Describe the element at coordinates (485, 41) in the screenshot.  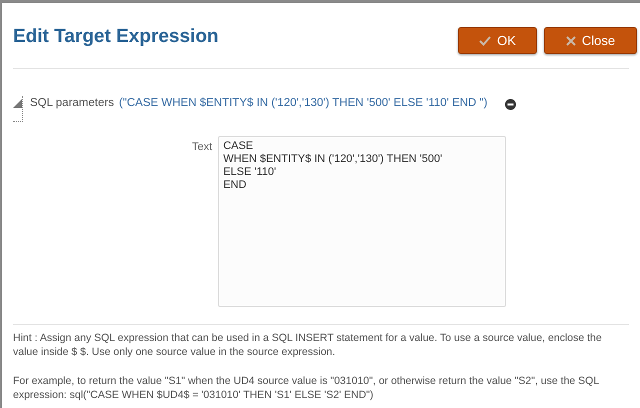
I see `check-icon` at that location.